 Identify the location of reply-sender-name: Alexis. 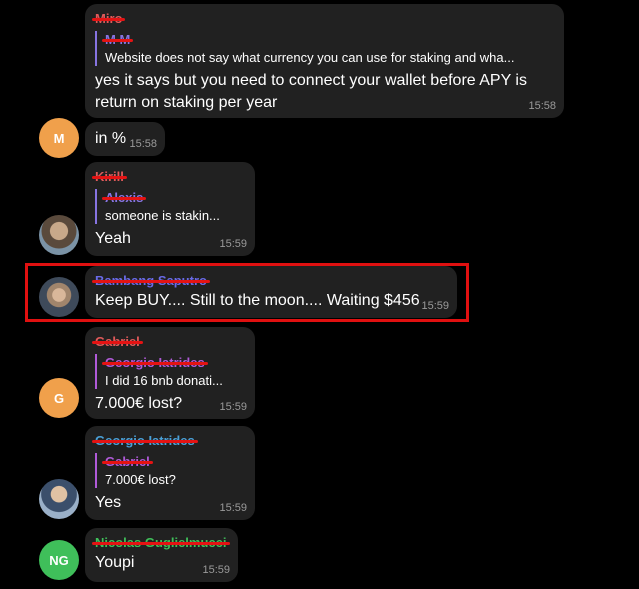
(124, 197).